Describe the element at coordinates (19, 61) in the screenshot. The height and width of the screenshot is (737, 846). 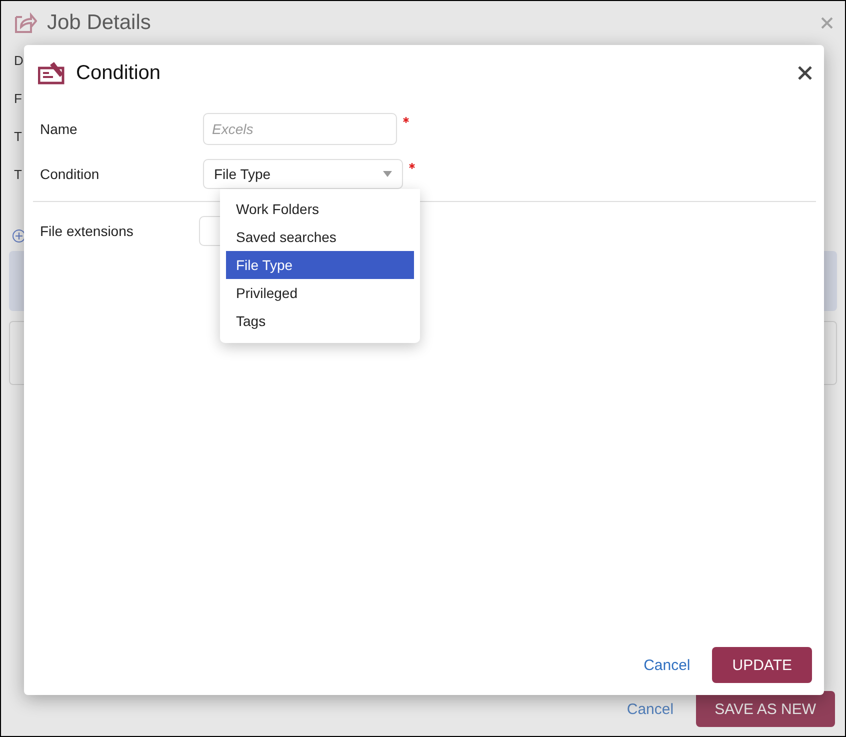
I see `form-label: D` at that location.